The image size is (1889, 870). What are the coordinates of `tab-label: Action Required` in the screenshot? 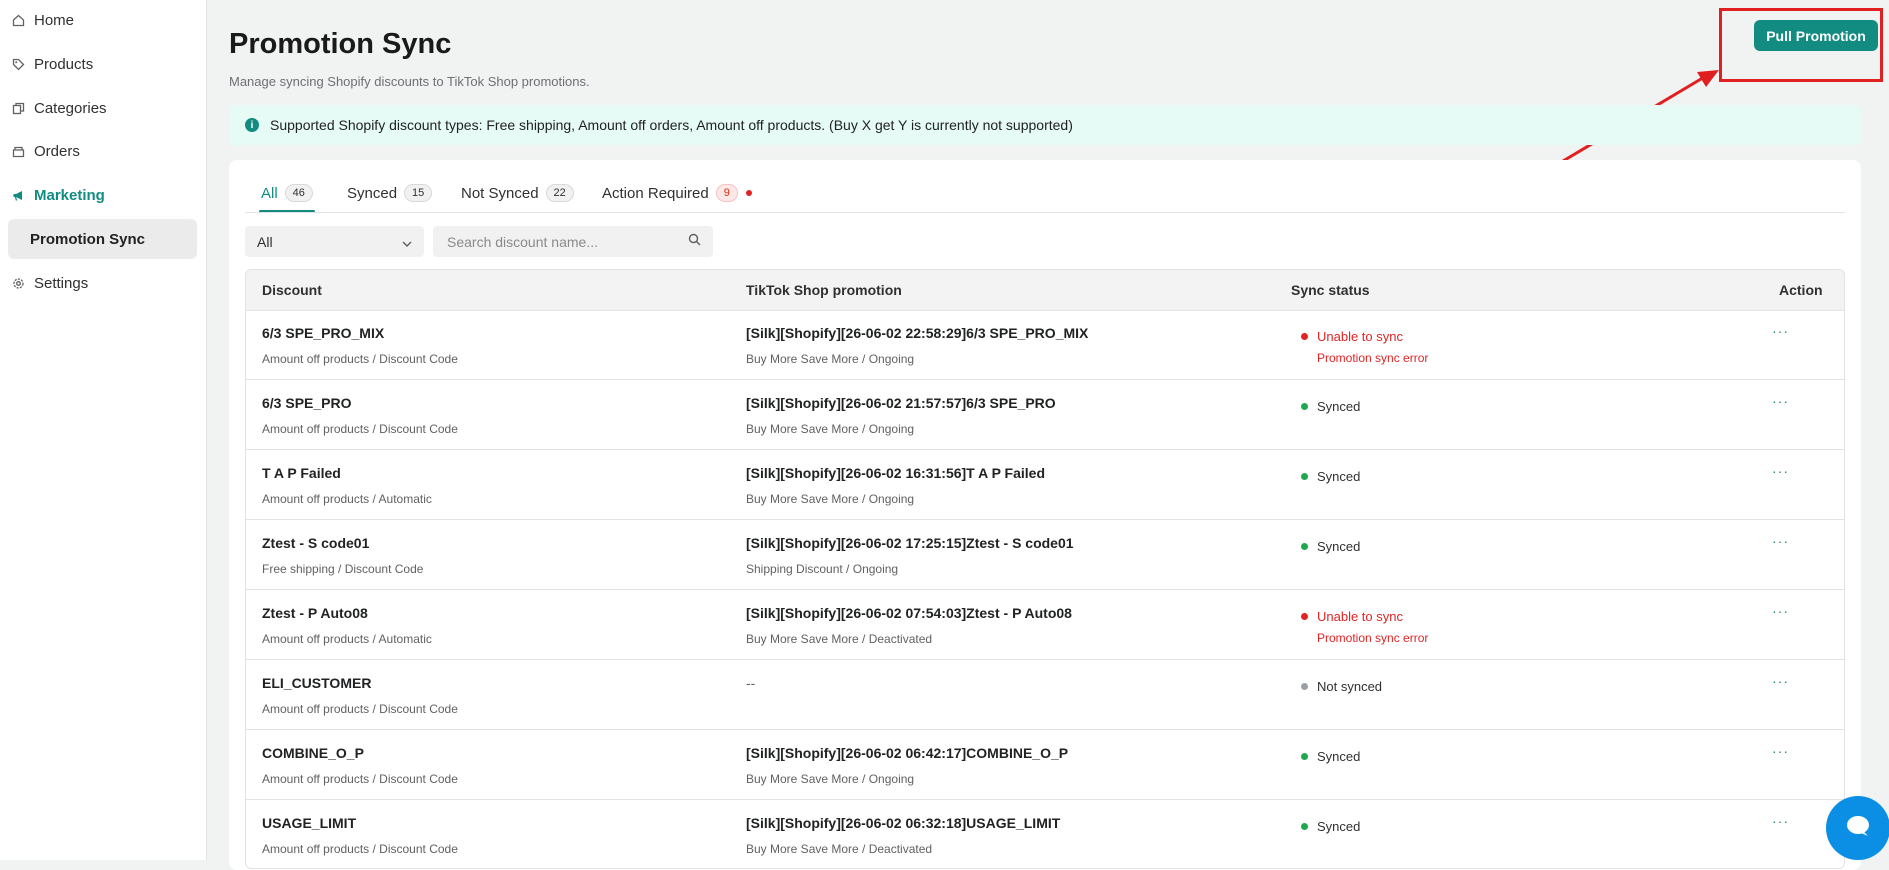 It's located at (655, 193).